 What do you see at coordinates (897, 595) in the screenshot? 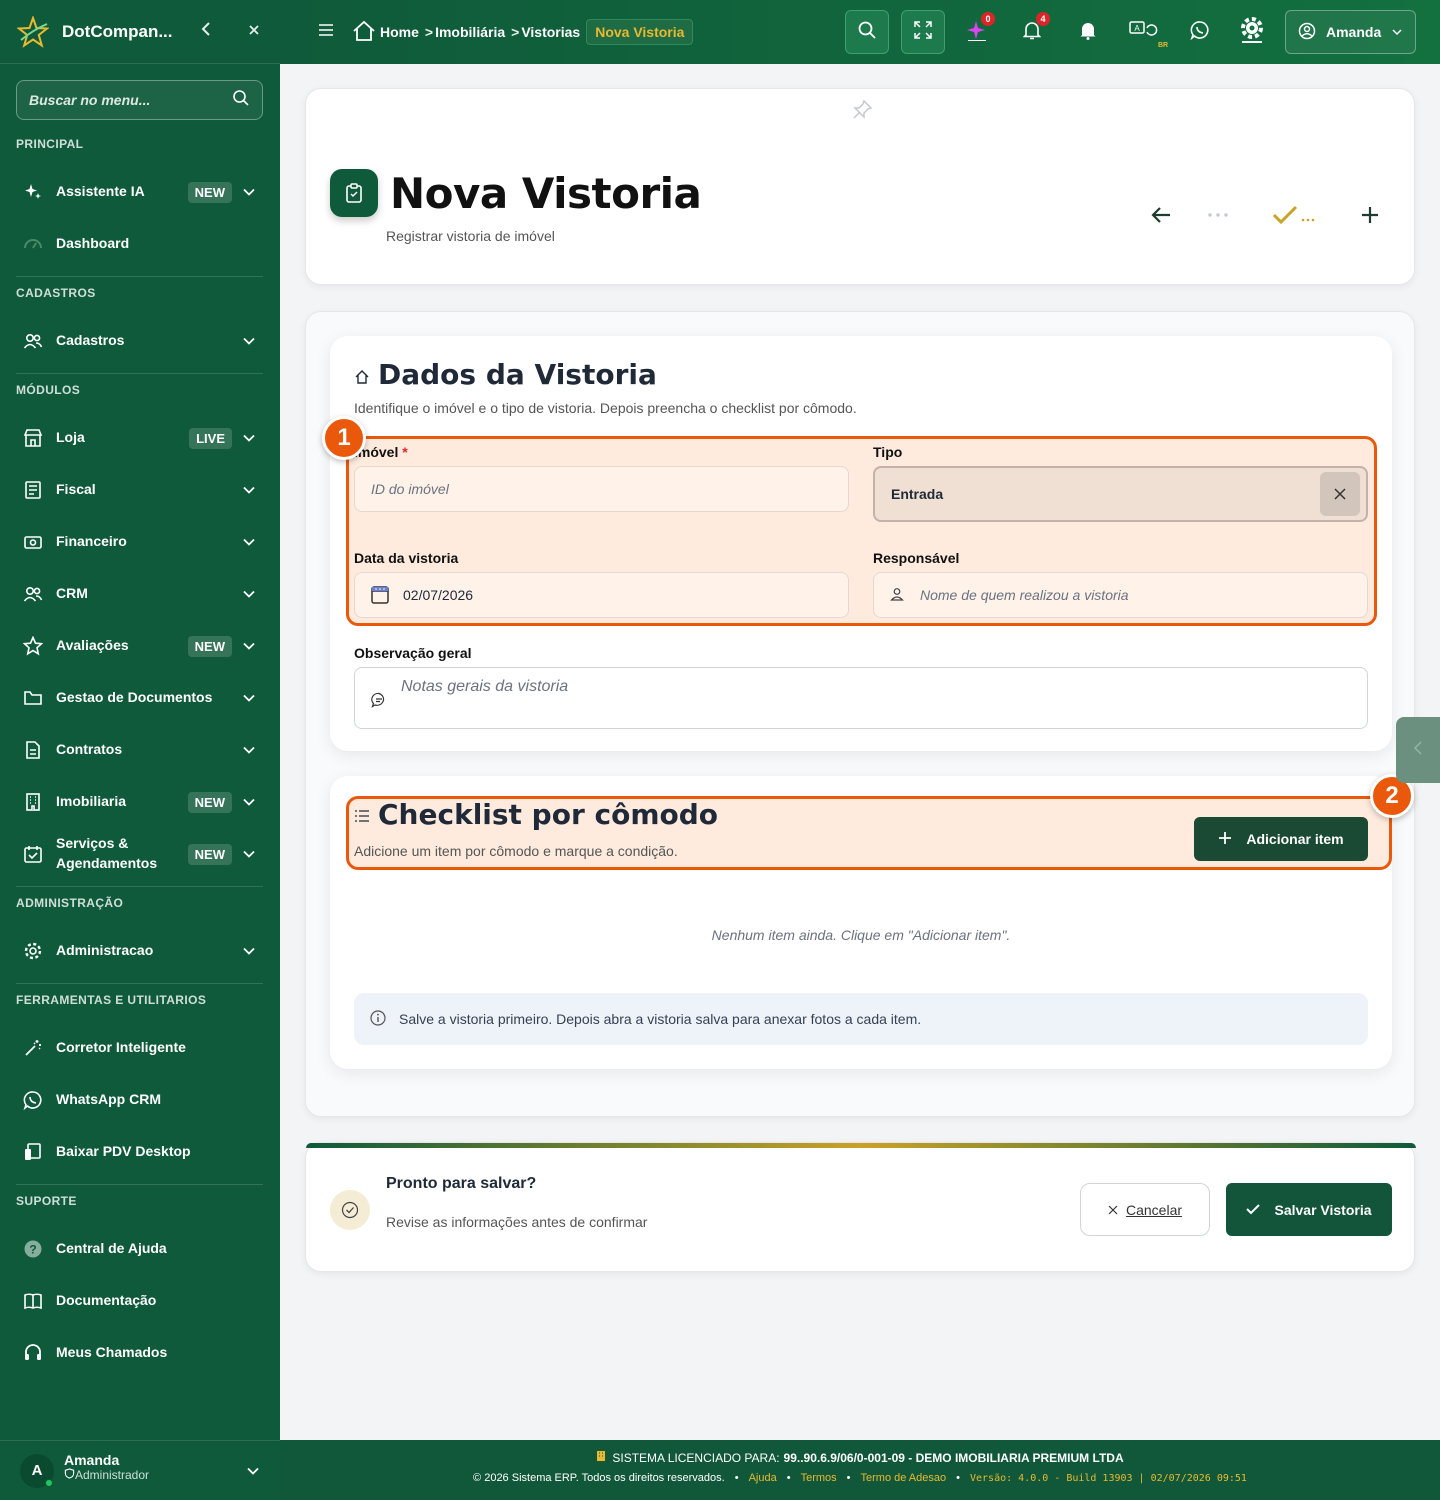
I see `user-icon` at bounding box center [897, 595].